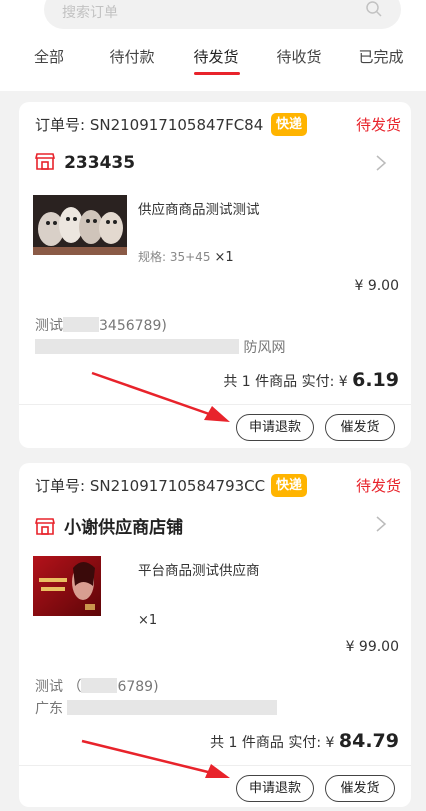 This screenshot has width=426, height=811. I want to click on recipient-phone: 3456789), so click(133, 326).